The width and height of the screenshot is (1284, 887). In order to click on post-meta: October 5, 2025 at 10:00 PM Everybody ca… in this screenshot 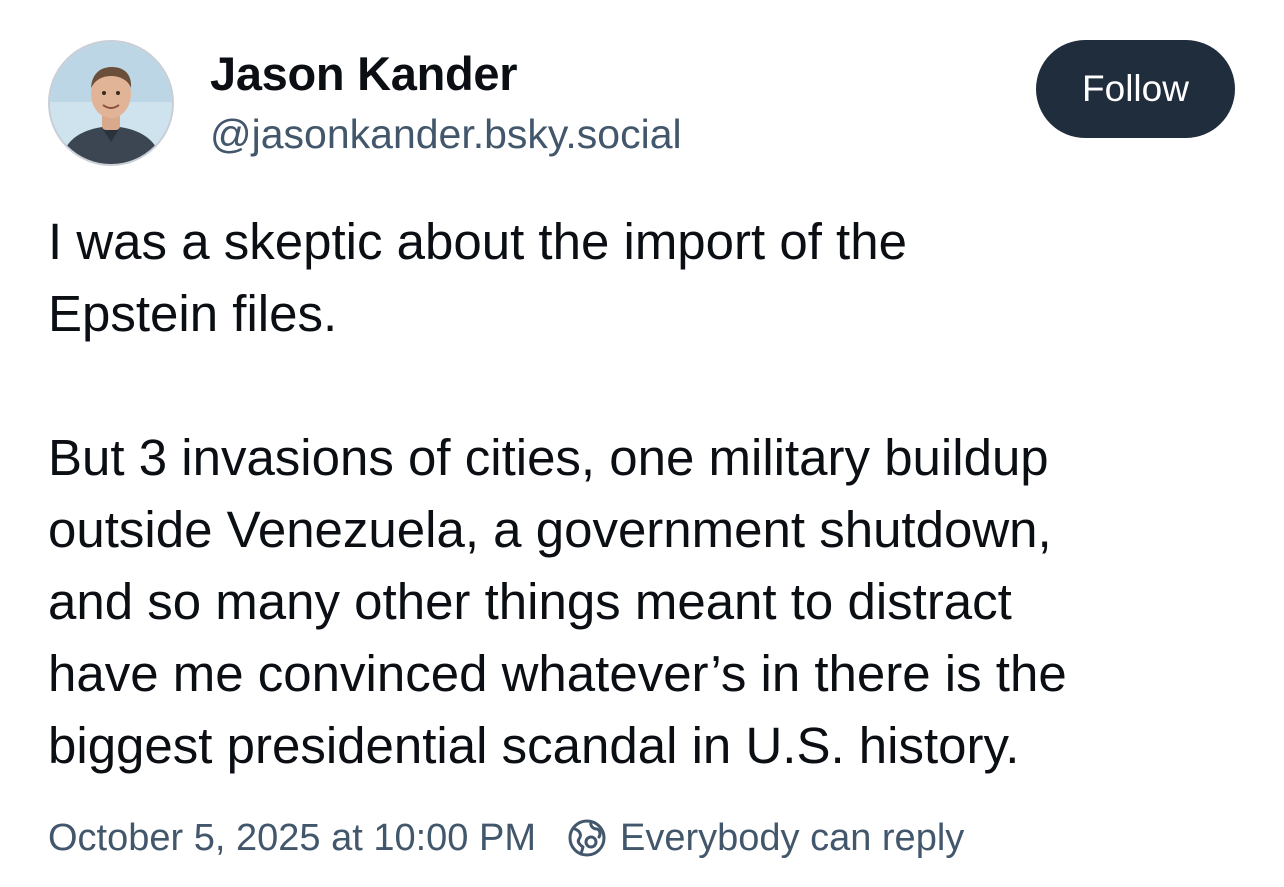, I will do `click(506, 838)`.